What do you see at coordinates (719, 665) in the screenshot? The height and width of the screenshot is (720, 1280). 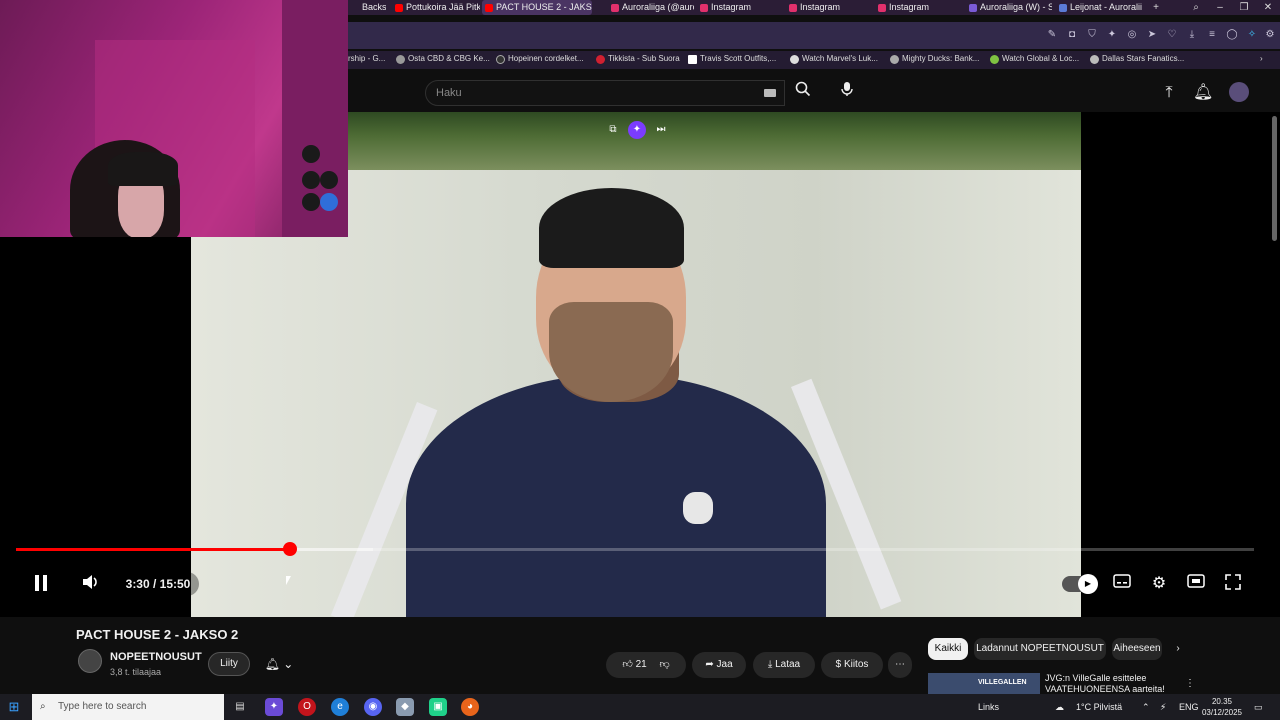 I see `share-button: ➦ Jaa` at bounding box center [719, 665].